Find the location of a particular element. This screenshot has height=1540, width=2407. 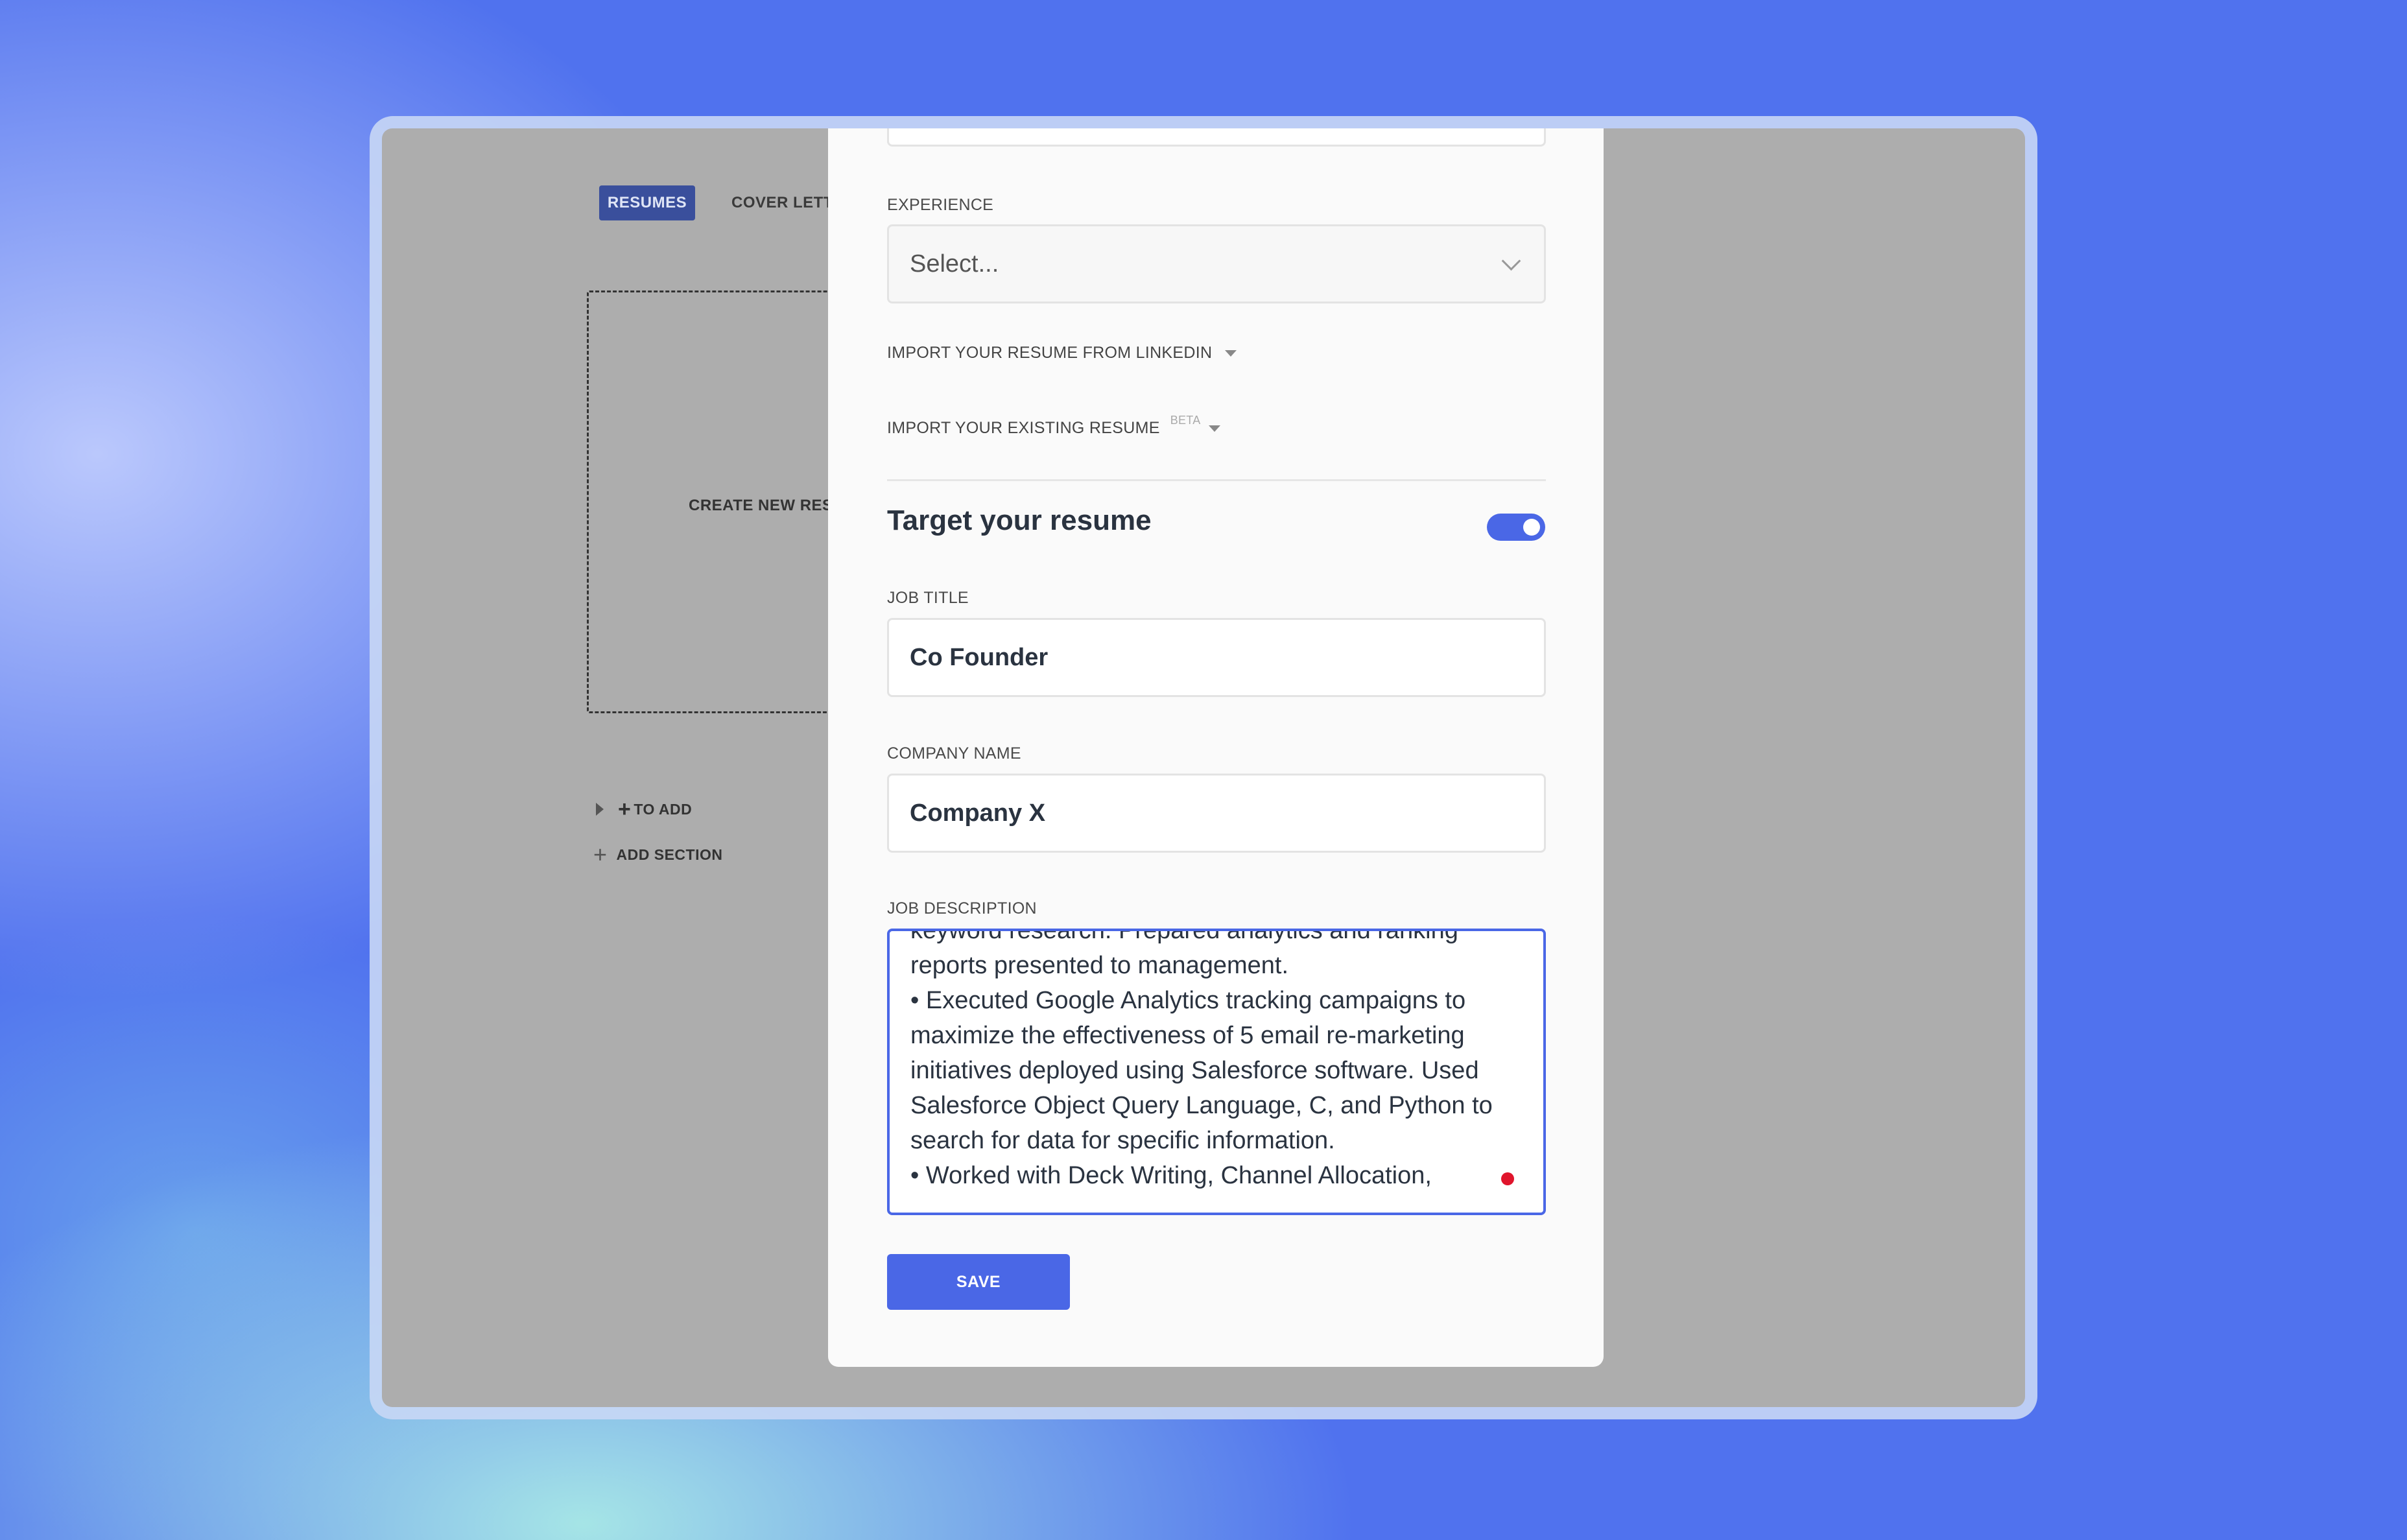

add-section-button: + ADD SECTION is located at coordinates (658, 854).